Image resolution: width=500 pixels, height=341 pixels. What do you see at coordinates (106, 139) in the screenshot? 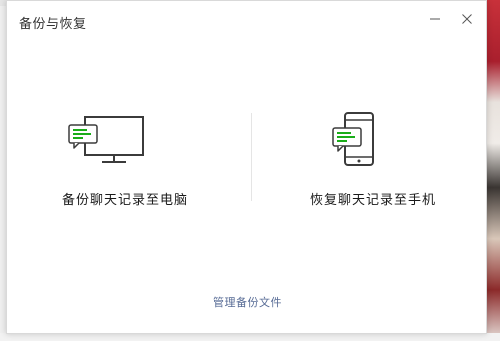
I see `monitor-chat-icon` at bounding box center [106, 139].